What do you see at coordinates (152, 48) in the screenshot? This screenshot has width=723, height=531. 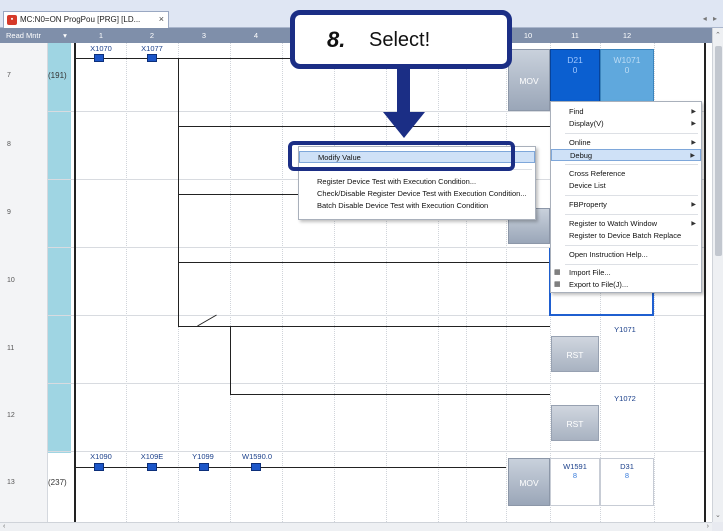 I see `contact-label: X1077` at bounding box center [152, 48].